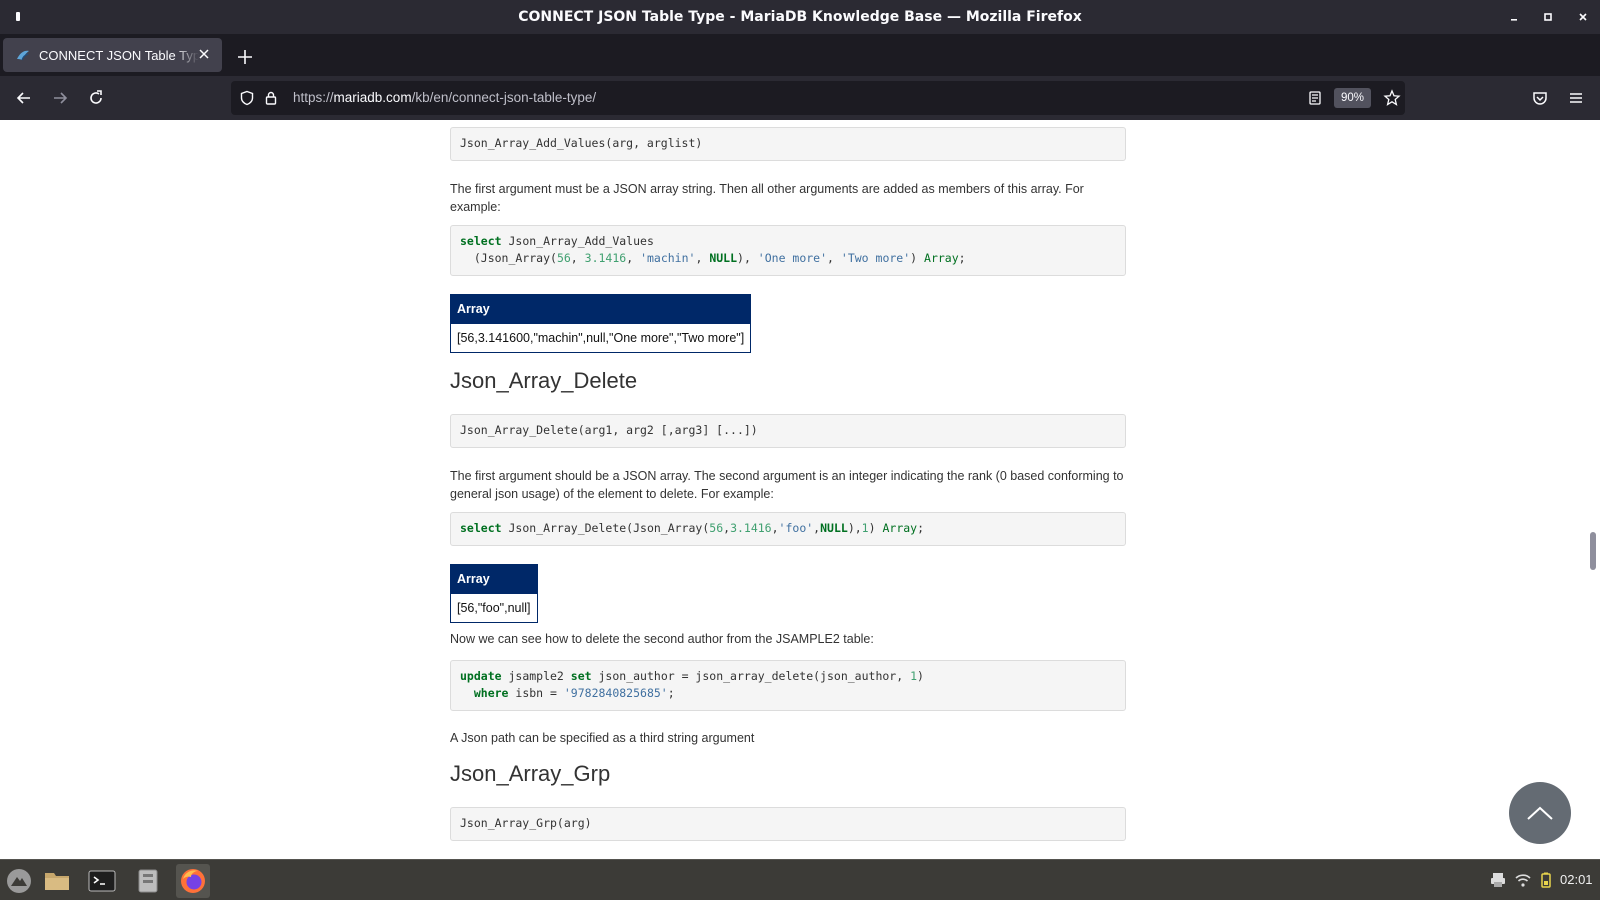  I want to click on heading-json-array-delete: Json_Array_Delete, so click(544, 380).